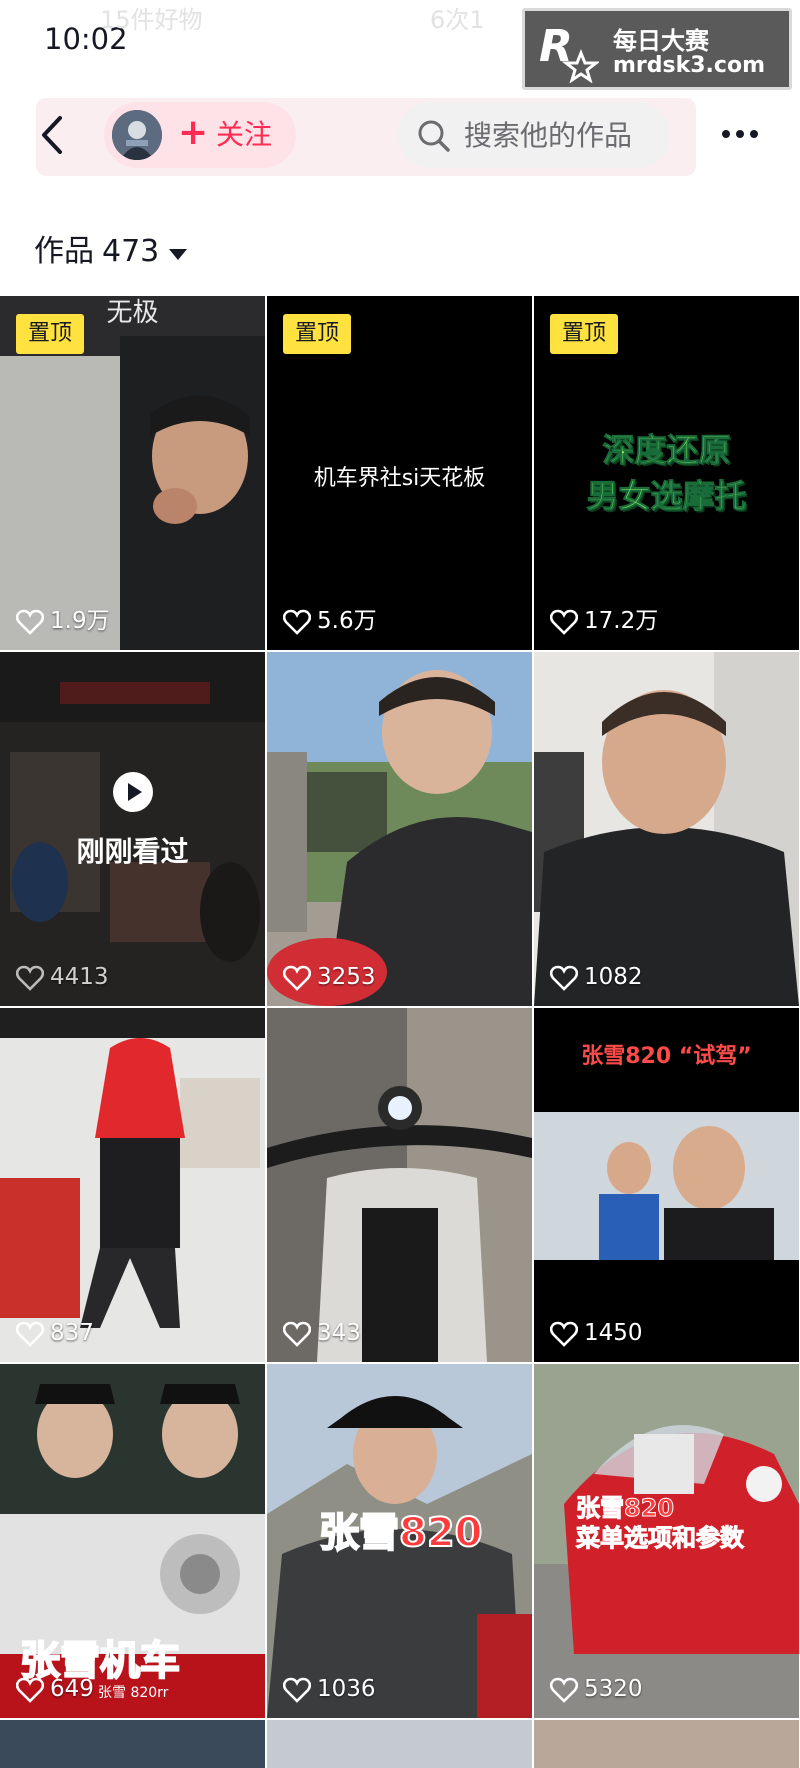 The height and width of the screenshot is (1768, 800). I want to click on cover-title-line2: 男女选摩托, so click(666, 496).